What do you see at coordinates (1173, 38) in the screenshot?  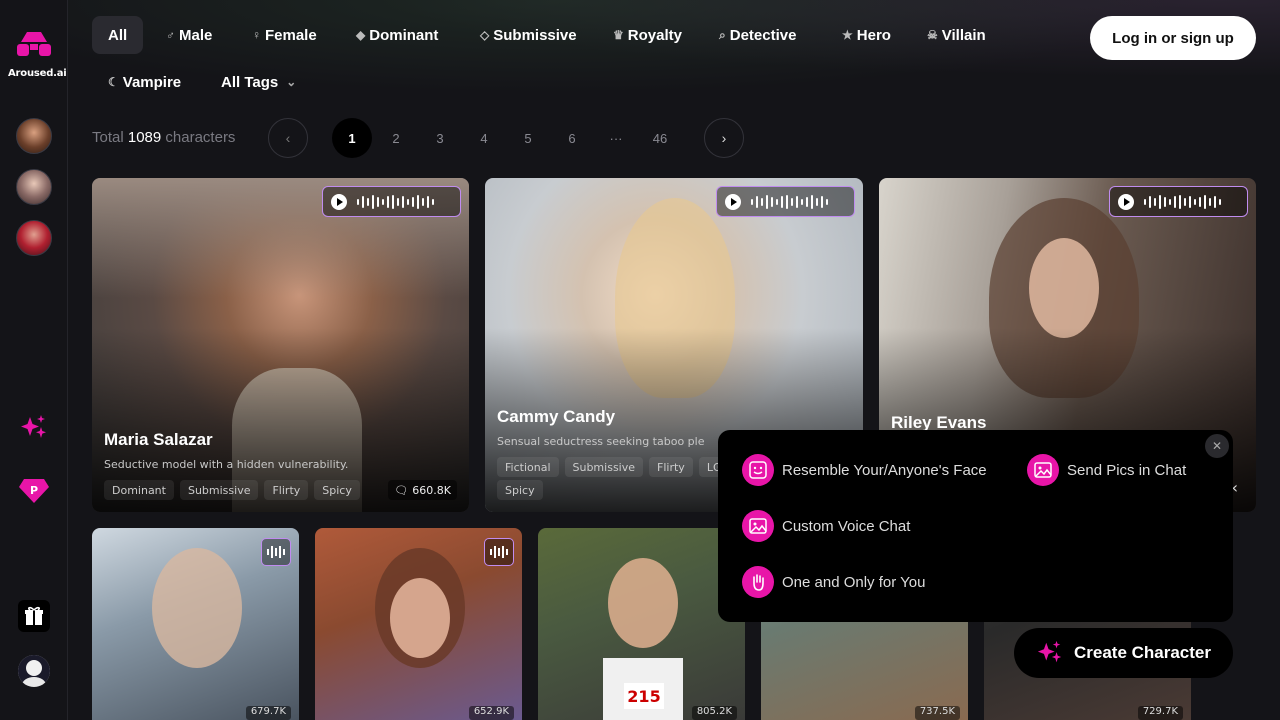 I see `login-signup-button: Log in or sign up` at bounding box center [1173, 38].